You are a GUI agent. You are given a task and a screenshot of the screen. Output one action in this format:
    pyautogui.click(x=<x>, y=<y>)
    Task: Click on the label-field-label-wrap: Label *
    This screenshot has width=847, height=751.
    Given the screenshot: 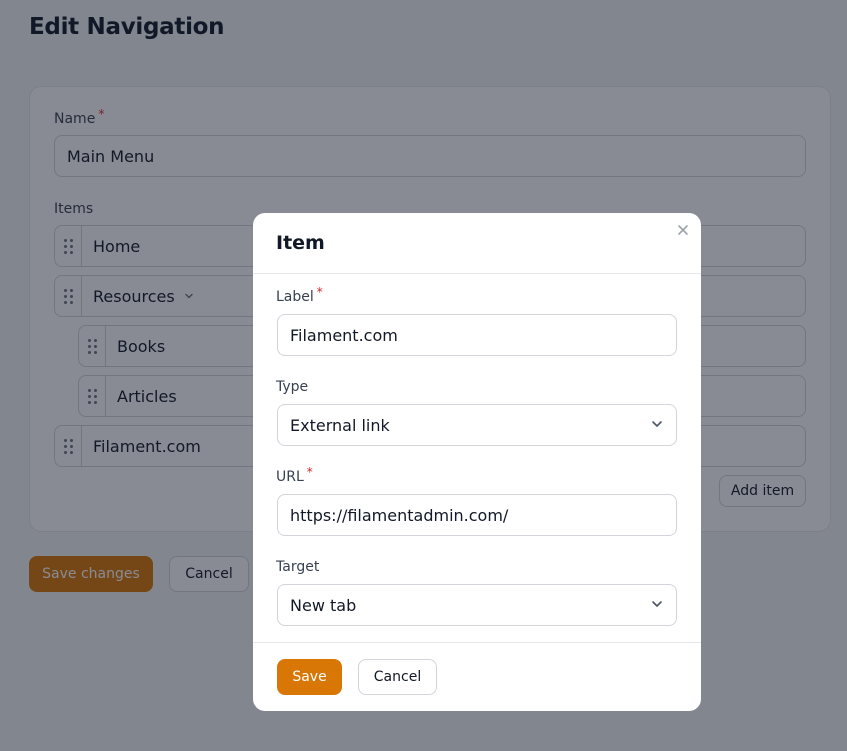 What is the action you would take?
    pyautogui.click(x=299, y=295)
    